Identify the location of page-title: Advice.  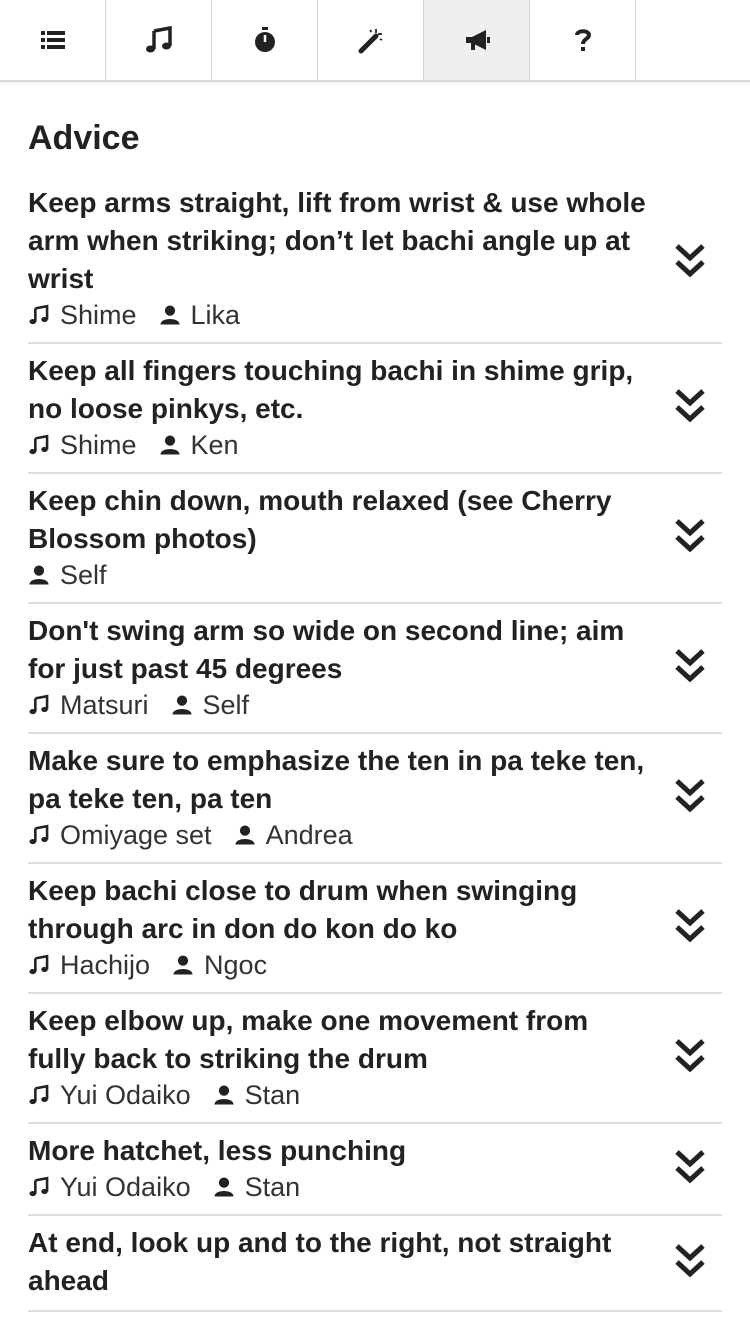
(84, 138).